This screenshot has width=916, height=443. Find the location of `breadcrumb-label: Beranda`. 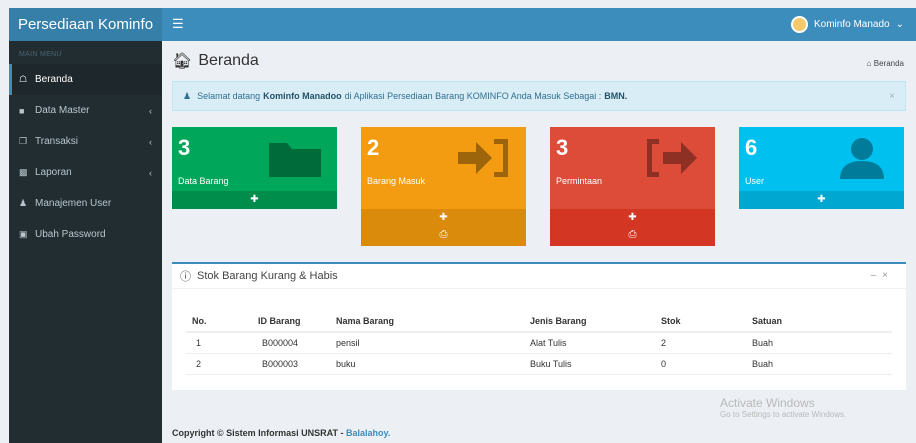

breadcrumb-label: Beranda is located at coordinates (888, 63).